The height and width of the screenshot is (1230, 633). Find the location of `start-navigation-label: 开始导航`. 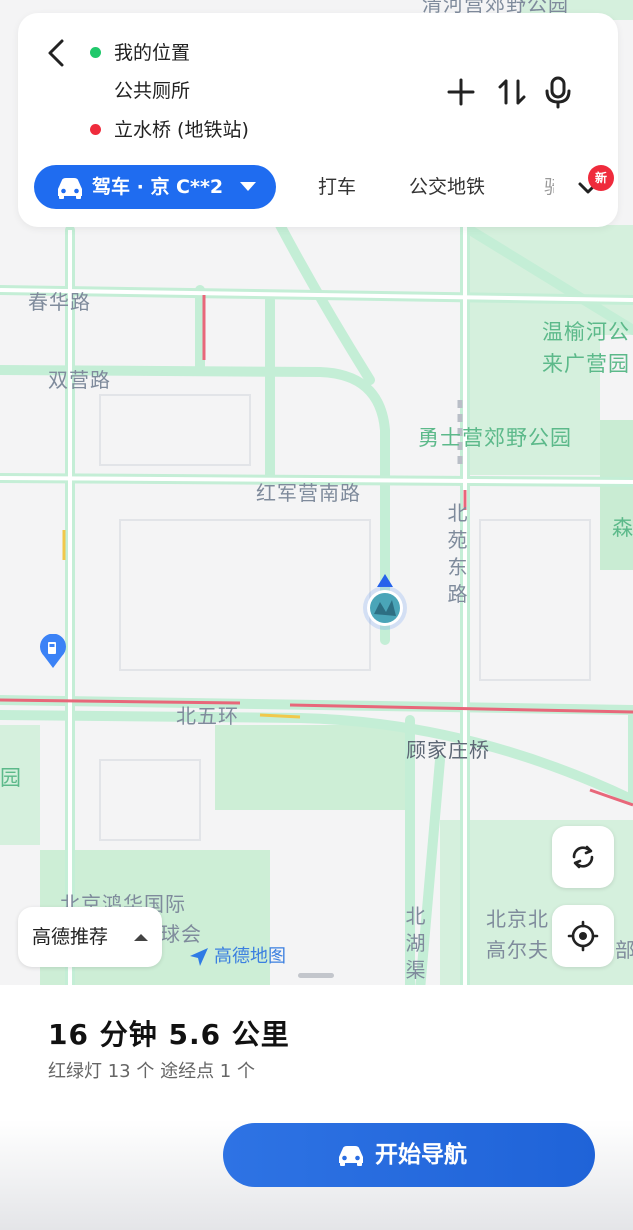

start-navigation-label: 开始导航 is located at coordinates (421, 1155).